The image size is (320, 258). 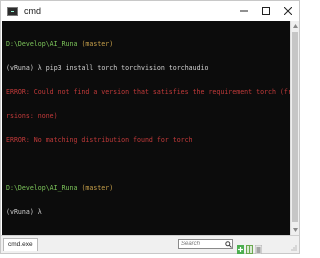 I want to click on chevron-down-icon, so click(x=295, y=230).